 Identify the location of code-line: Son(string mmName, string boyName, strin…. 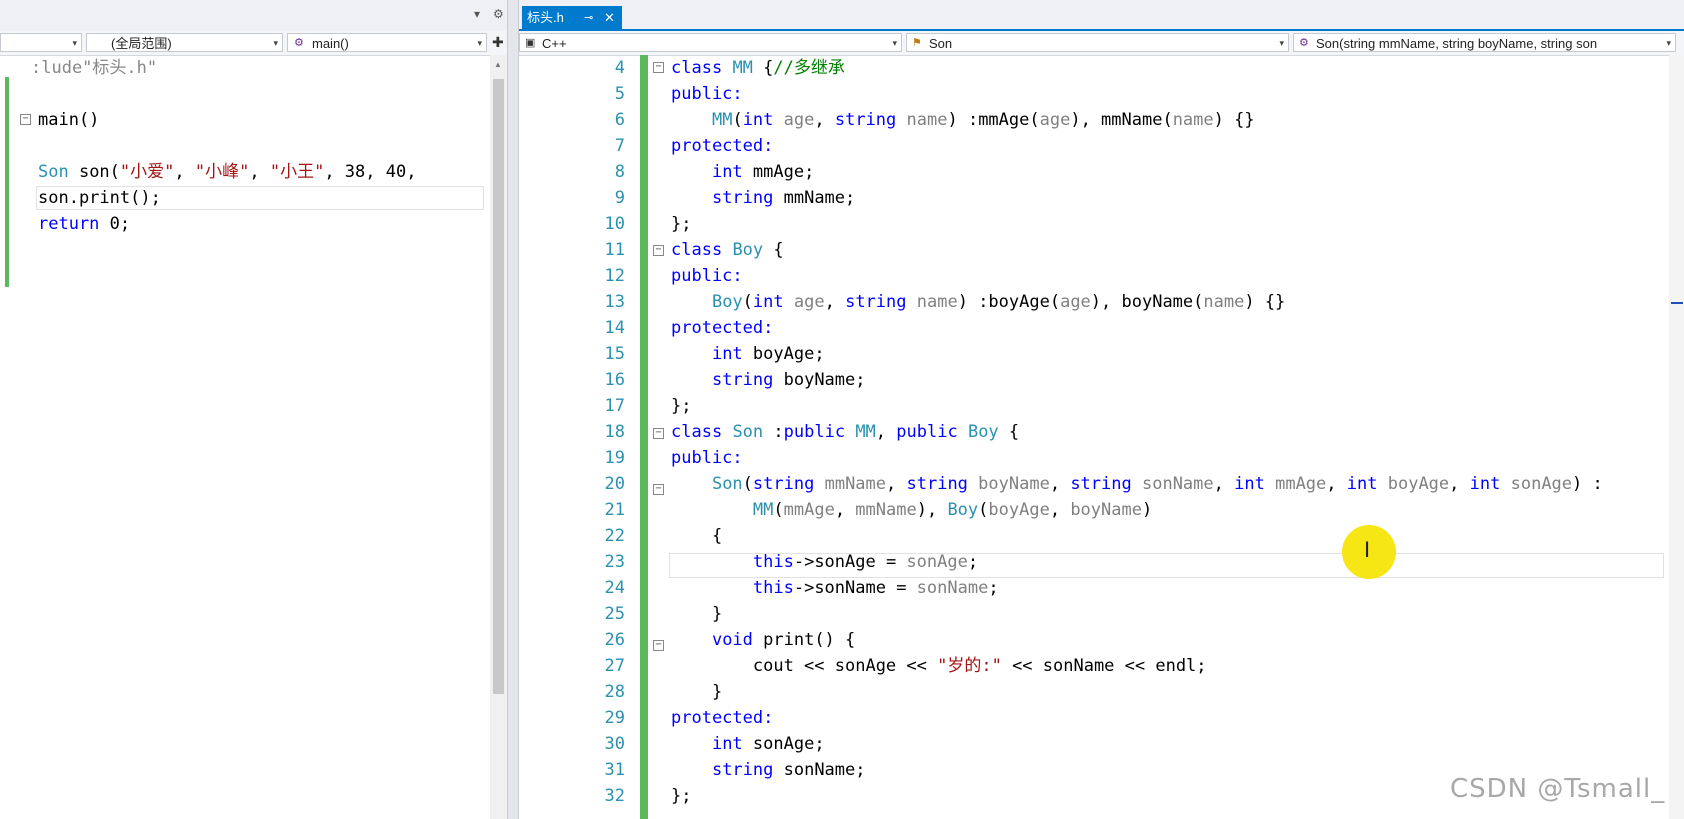
(1157, 484).